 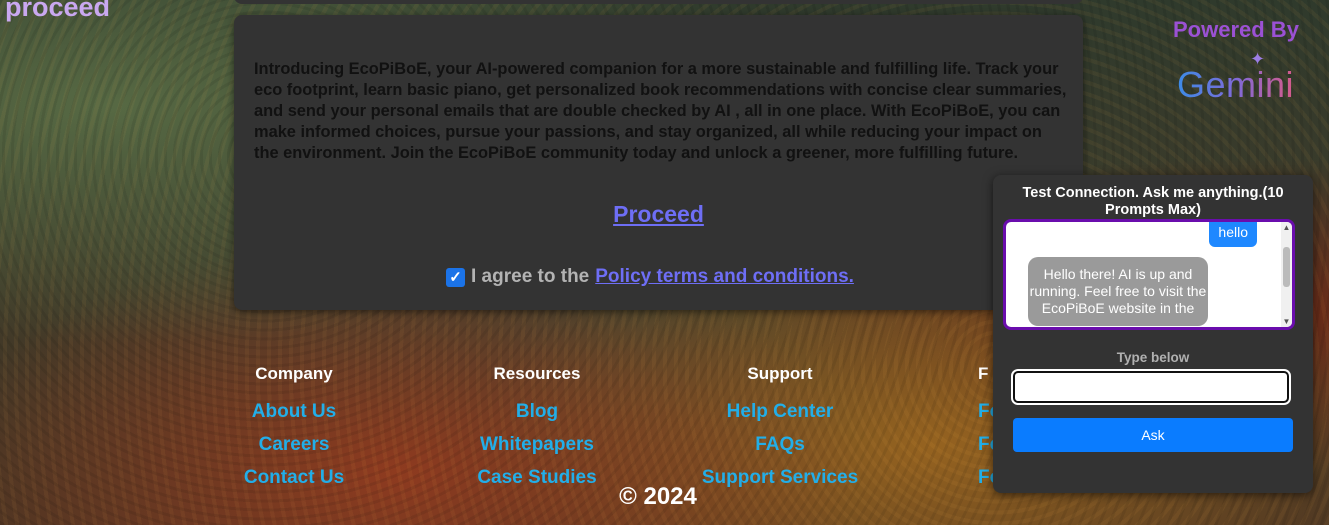 What do you see at coordinates (294, 373) in the screenshot?
I see `footer-heading: Company` at bounding box center [294, 373].